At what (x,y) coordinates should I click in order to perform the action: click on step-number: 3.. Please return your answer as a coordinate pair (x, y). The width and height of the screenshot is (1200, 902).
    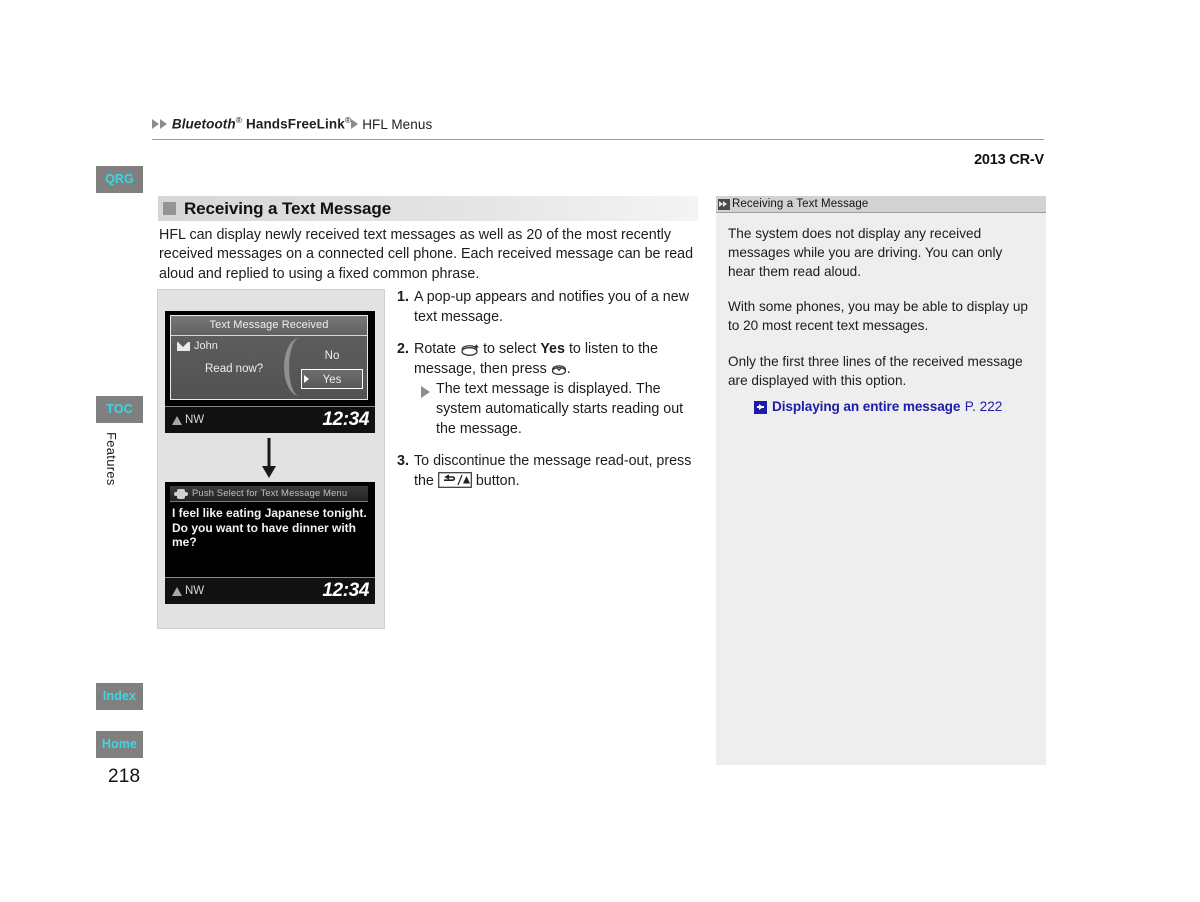
    Looking at the image, I should click on (403, 461).